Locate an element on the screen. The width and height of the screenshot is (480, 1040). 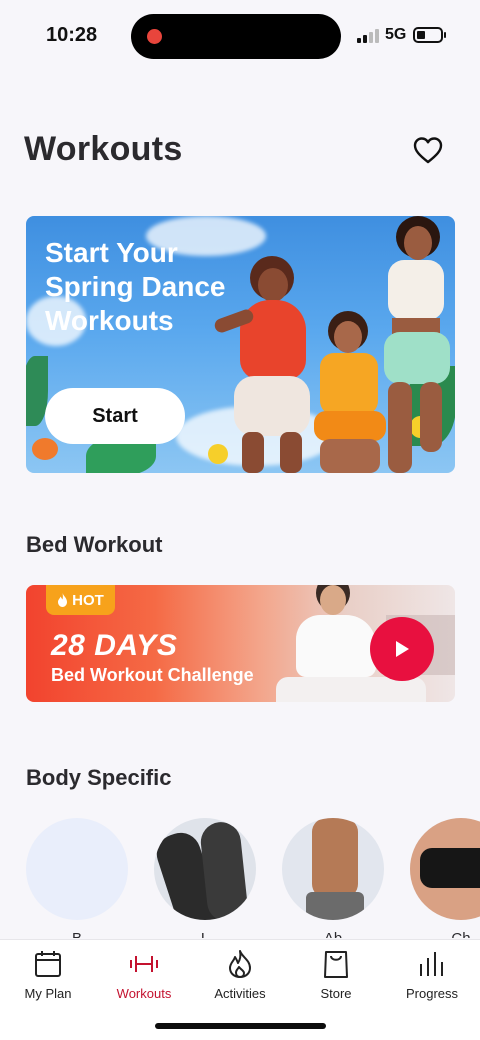
body-part-item: B is located at coordinates (77, 878).